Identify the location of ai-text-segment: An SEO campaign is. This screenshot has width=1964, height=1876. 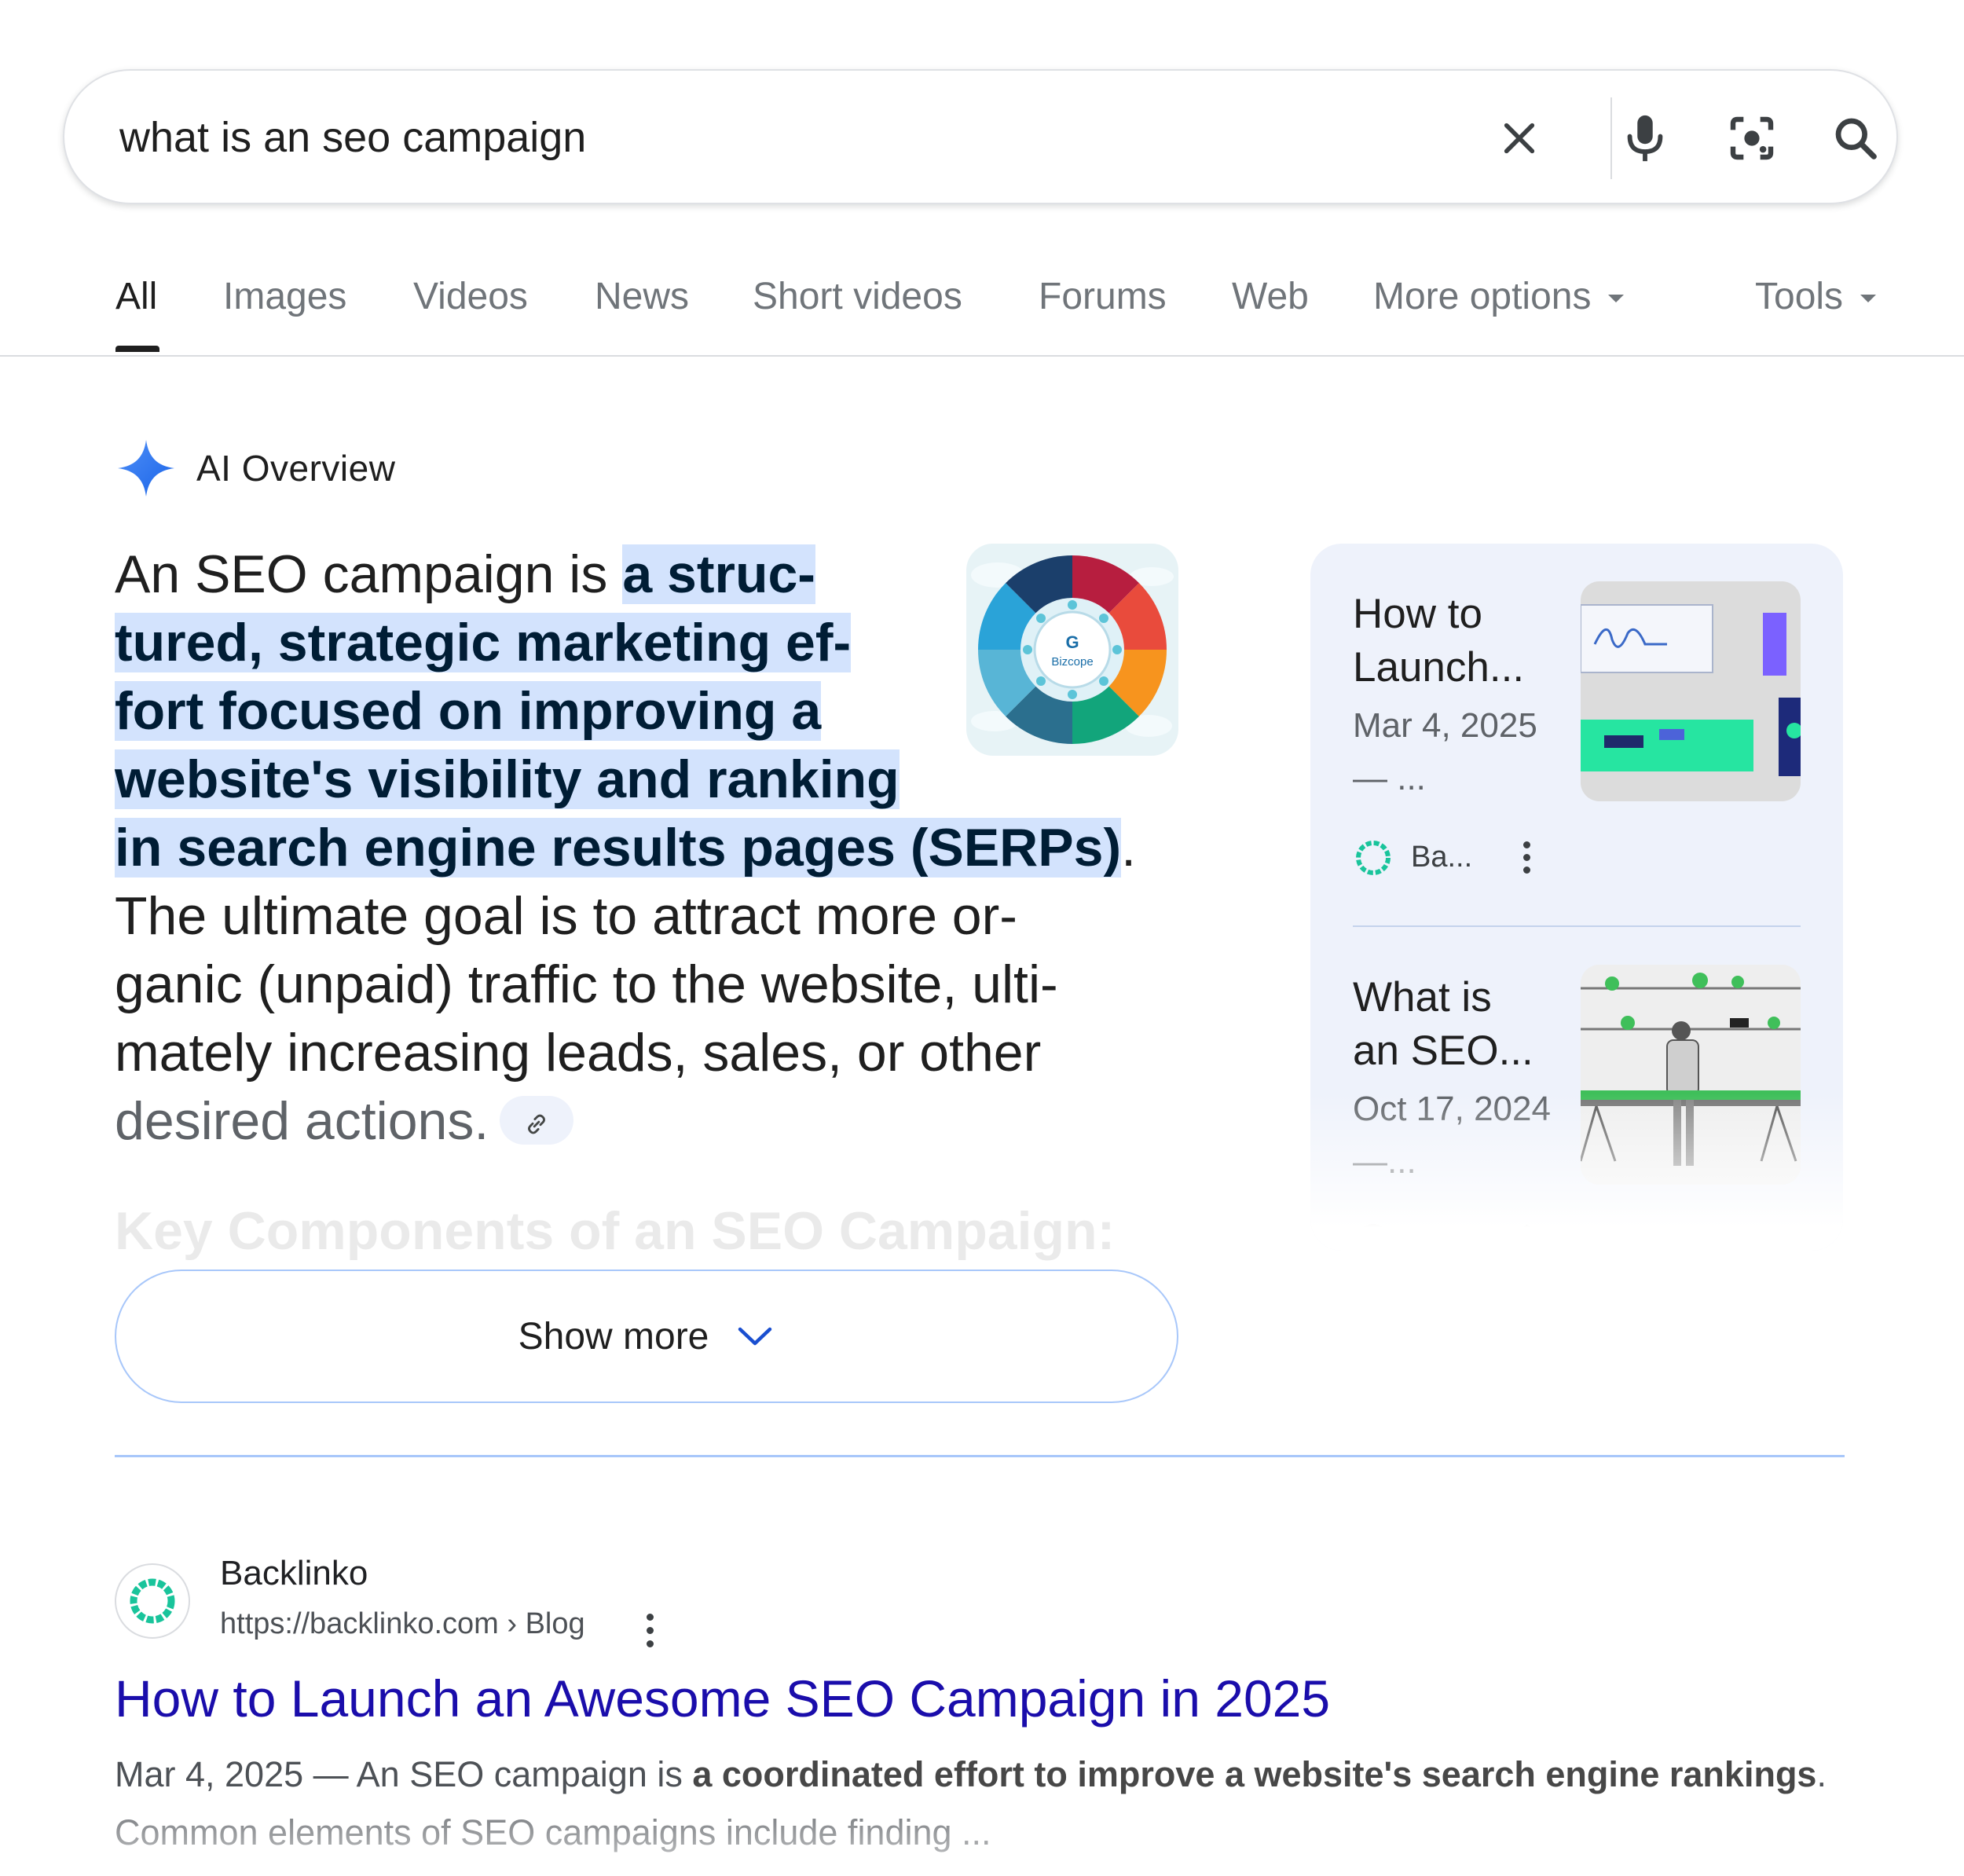
(369, 574).